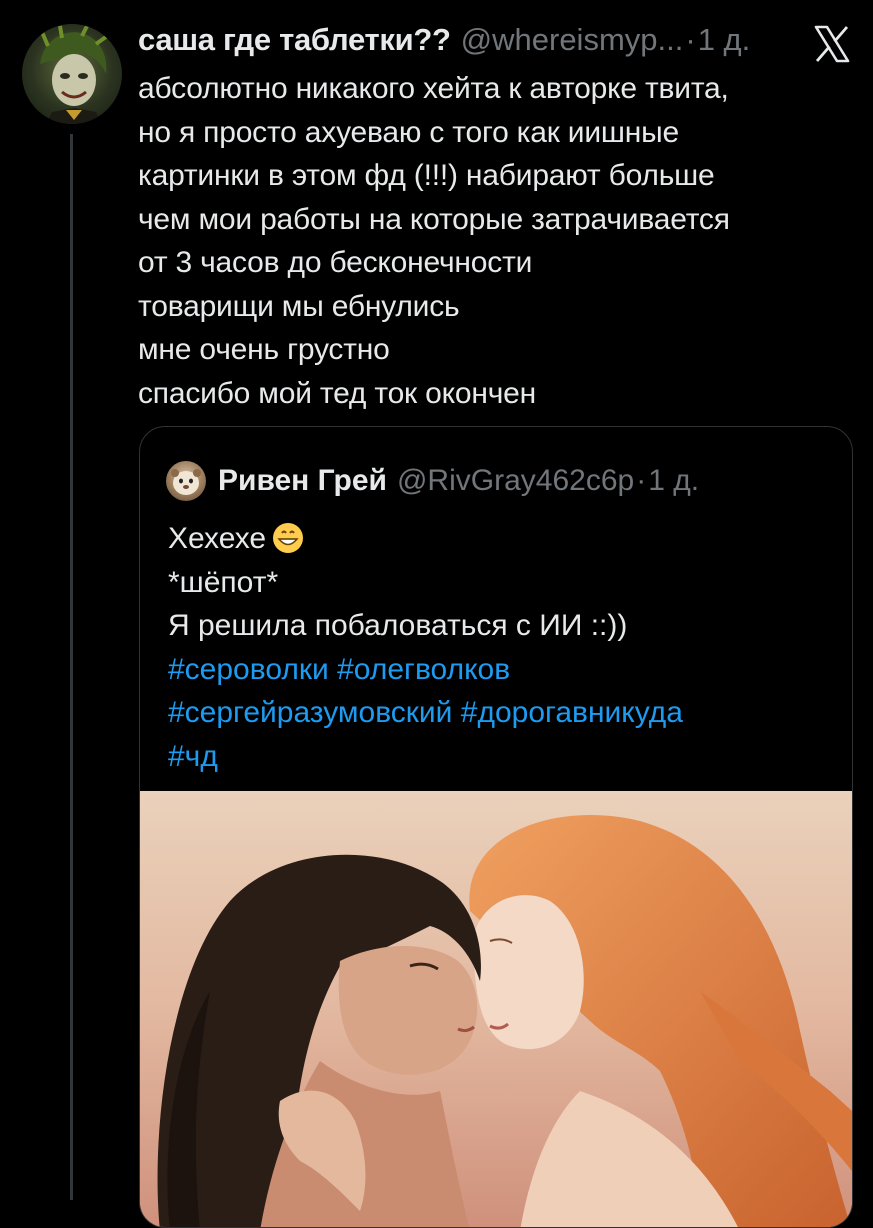  What do you see at coordinates (503, 539) in the screenshot?
I see `quoted-text-line: Хехехе` at bounding box center [503, 539].